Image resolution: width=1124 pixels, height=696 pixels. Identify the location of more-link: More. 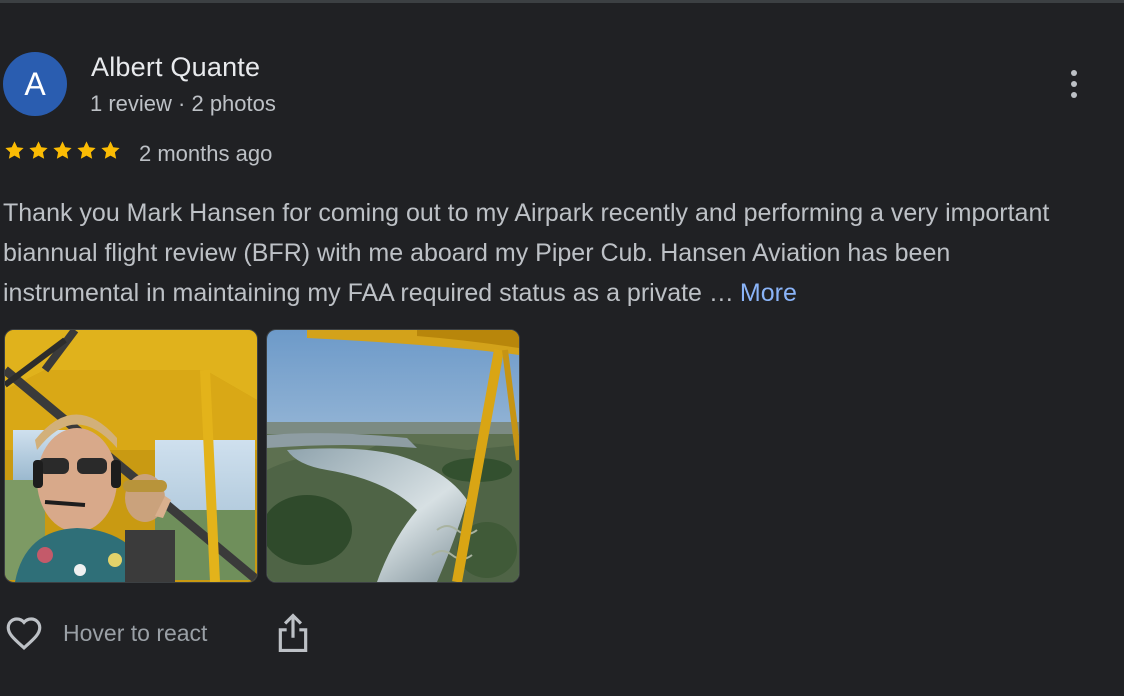
(768, 293).